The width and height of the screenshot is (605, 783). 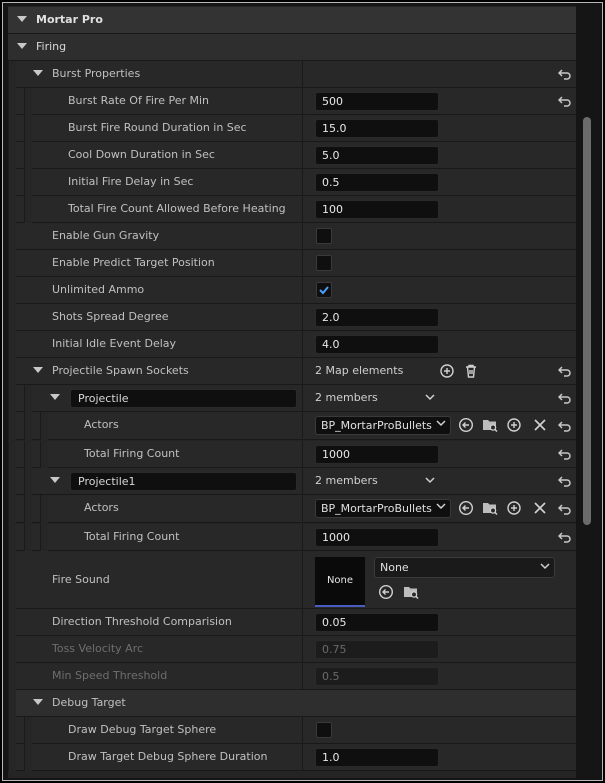 What do you see at coordinates (377, 155) in the screenshot?
I see `cool-down-input: 5.0` at bounding box center [377, 155].